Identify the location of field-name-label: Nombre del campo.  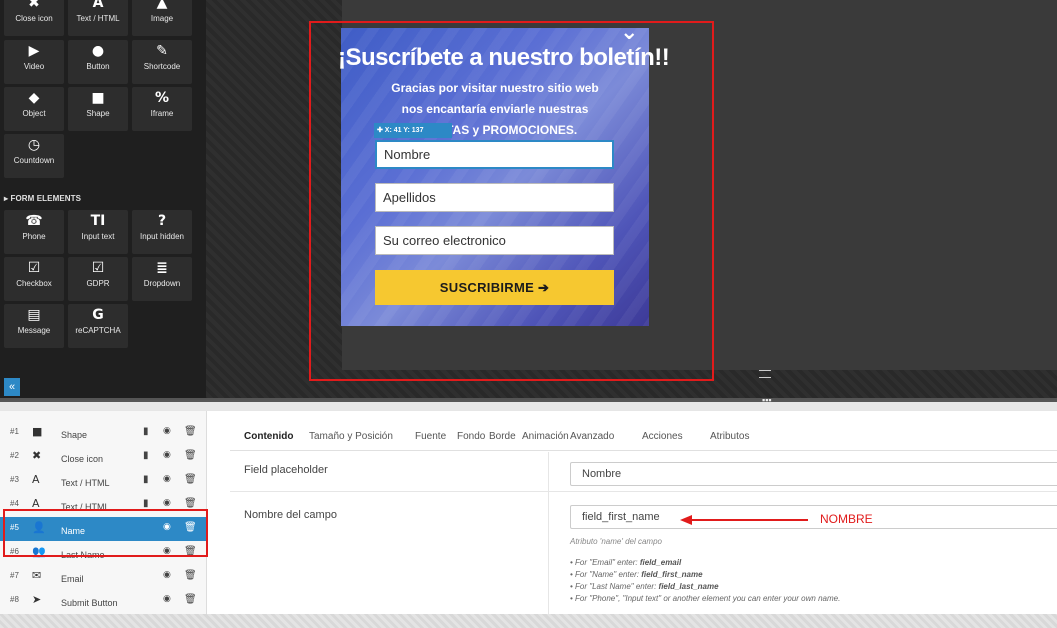
(290, 515).